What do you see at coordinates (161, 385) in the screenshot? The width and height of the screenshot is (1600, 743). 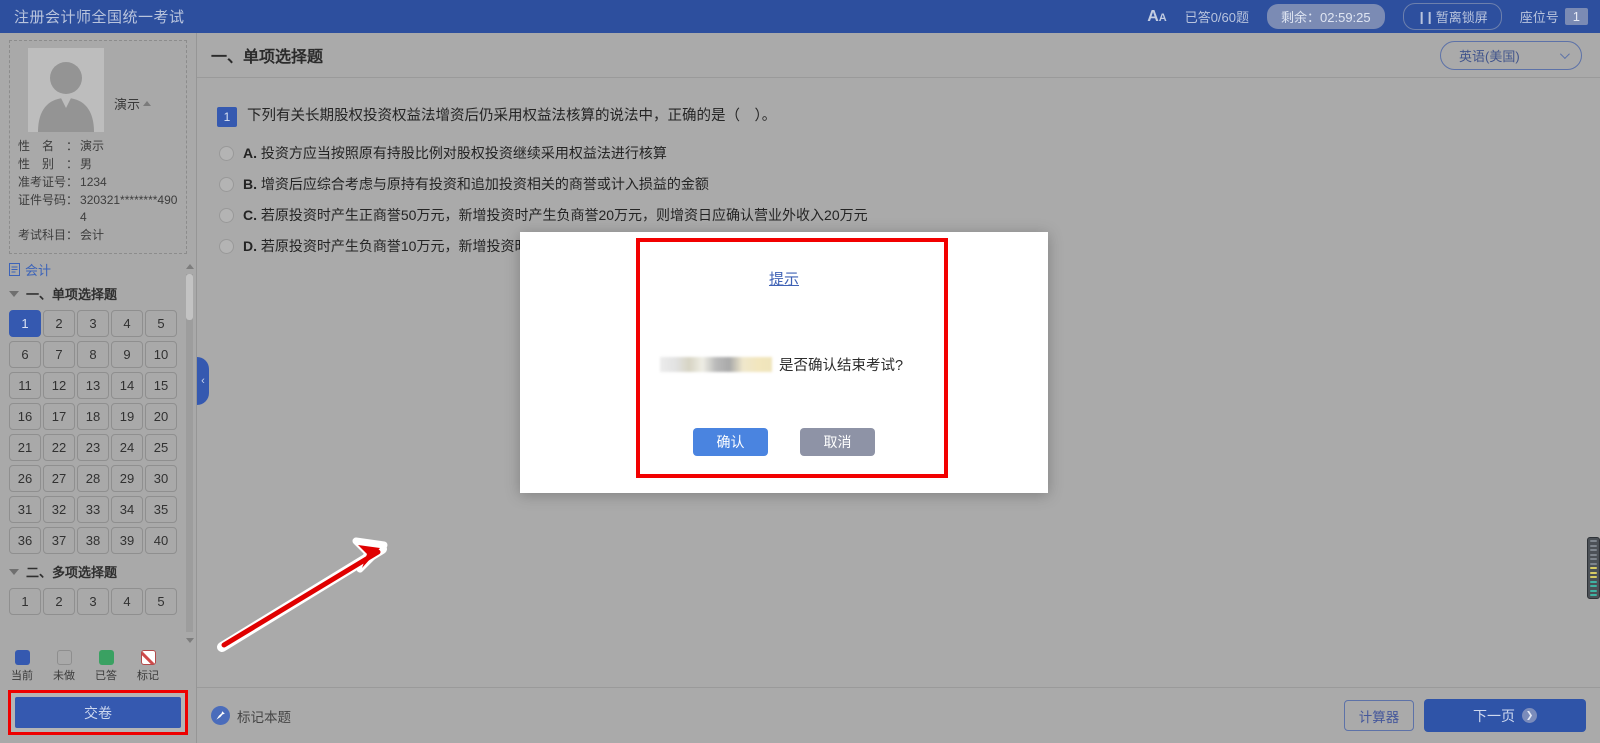 I see `question-button-15: 15` at bounding box center [161, 385].